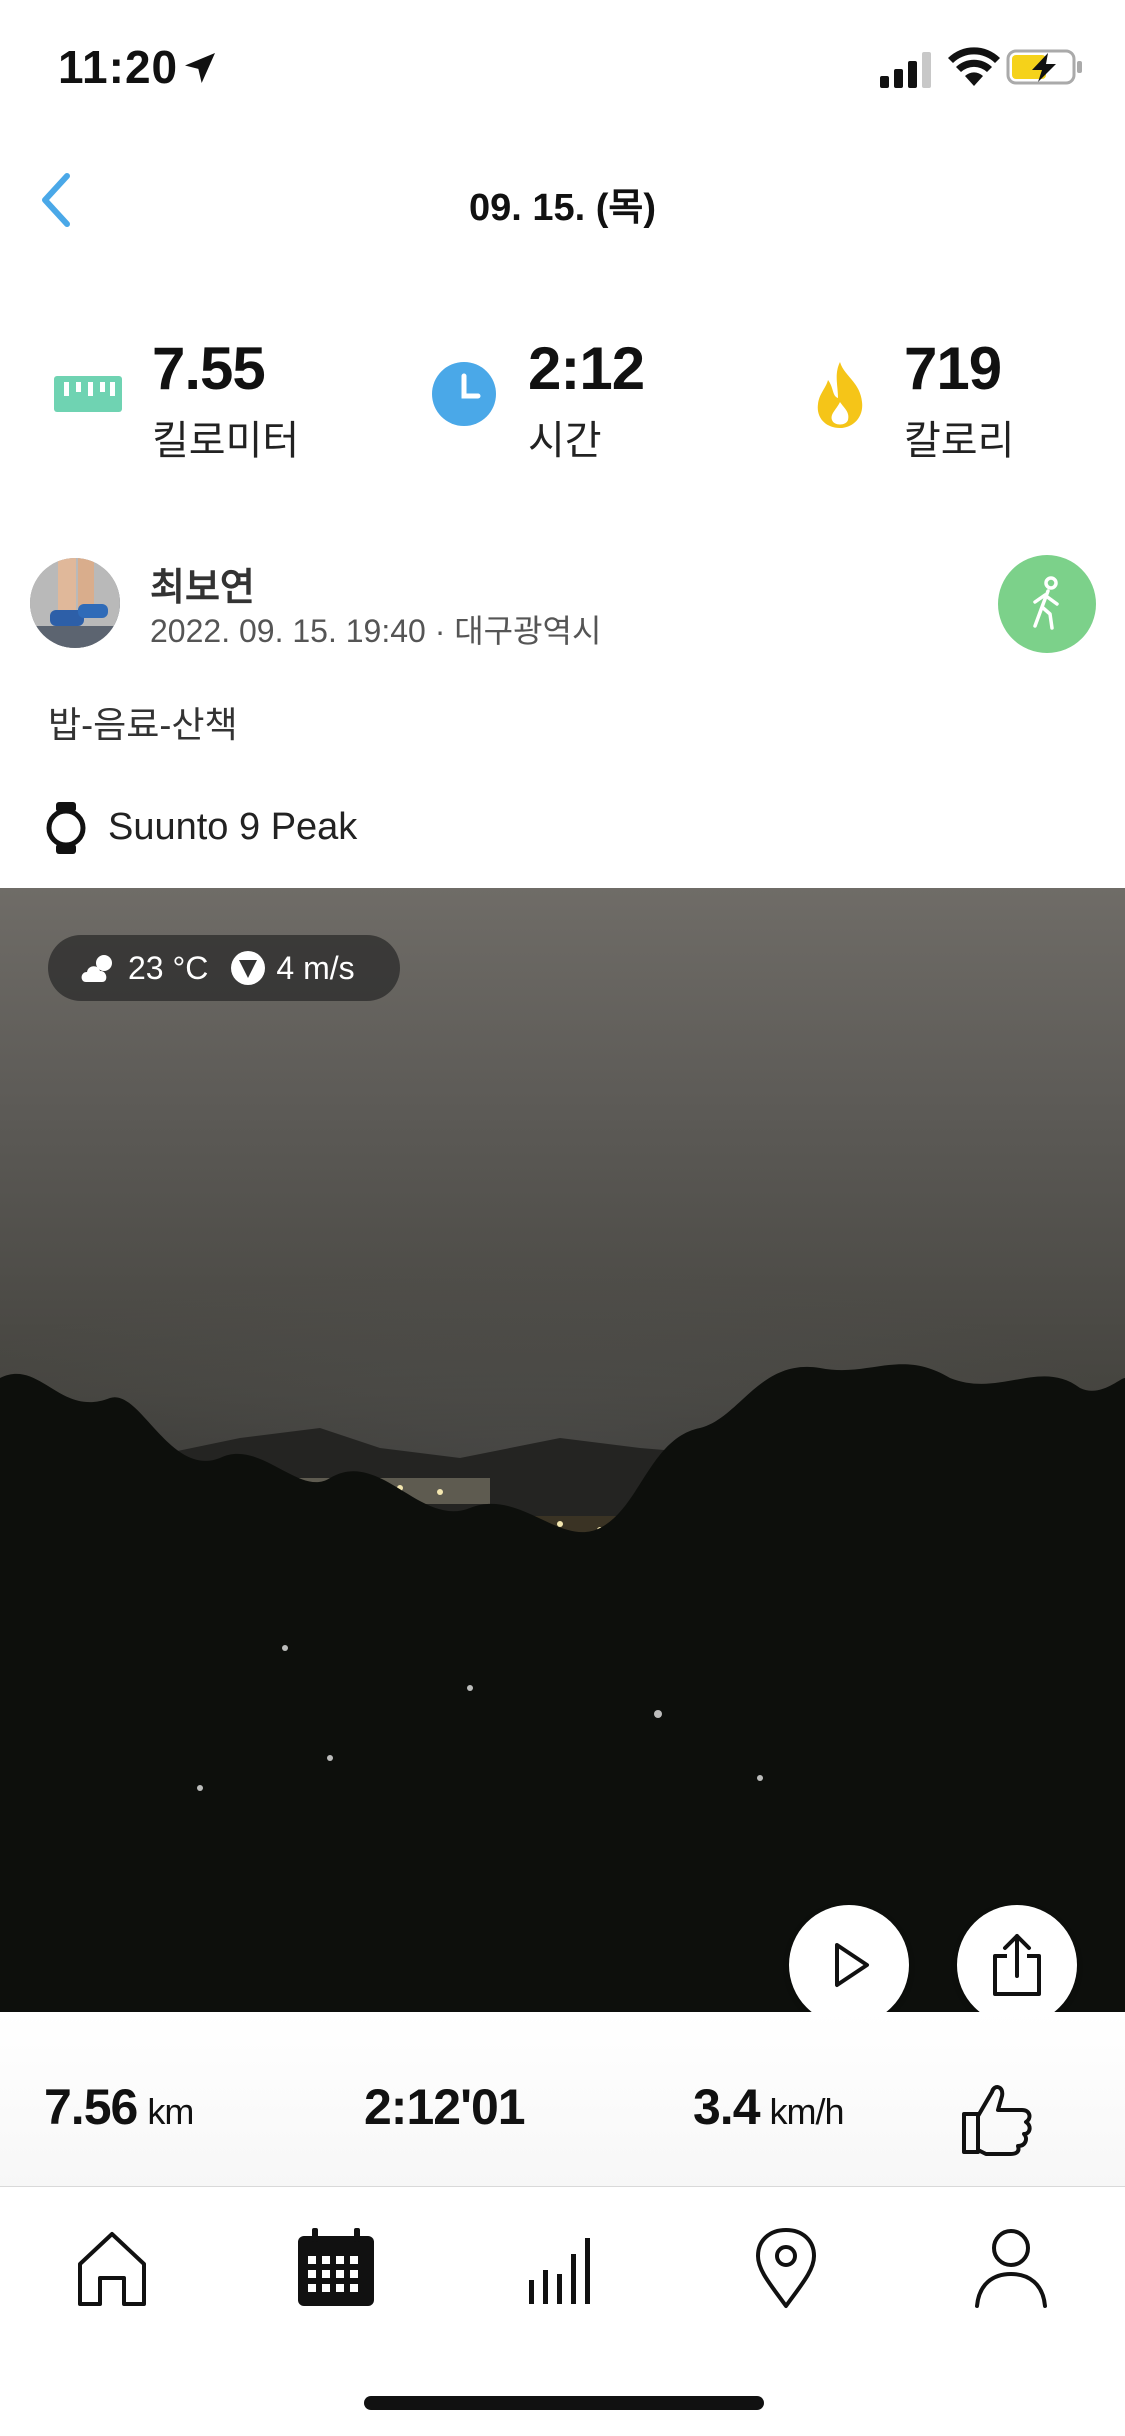 Image resolution: width=1125 pixels, height=2436 pixels. Describe the element at coordinates (564, 2403) in the screenshot. I see `home-indicator` at that location.